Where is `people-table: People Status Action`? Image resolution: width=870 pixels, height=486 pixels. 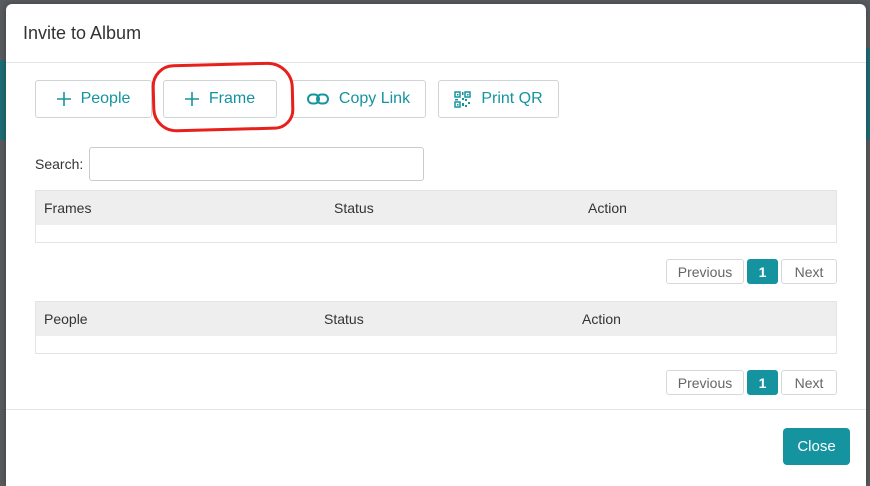 people-table: People Status Action is located at coordinates (436, 327).